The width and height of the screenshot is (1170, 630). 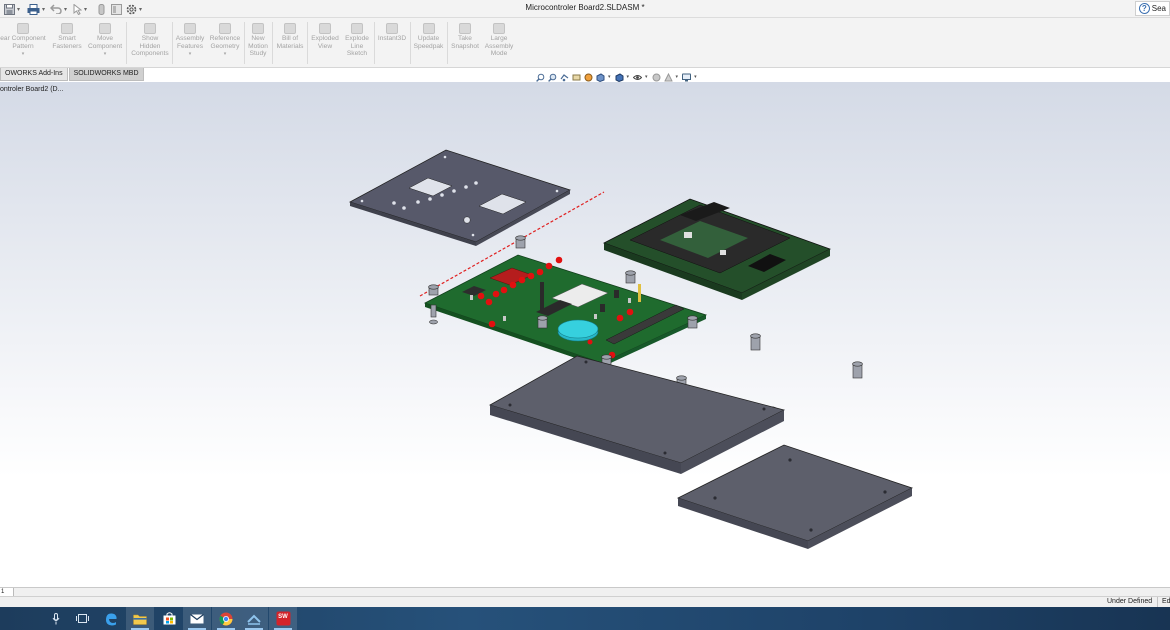 I want to click on taskbar-task-view, so click(x=82, y=618).